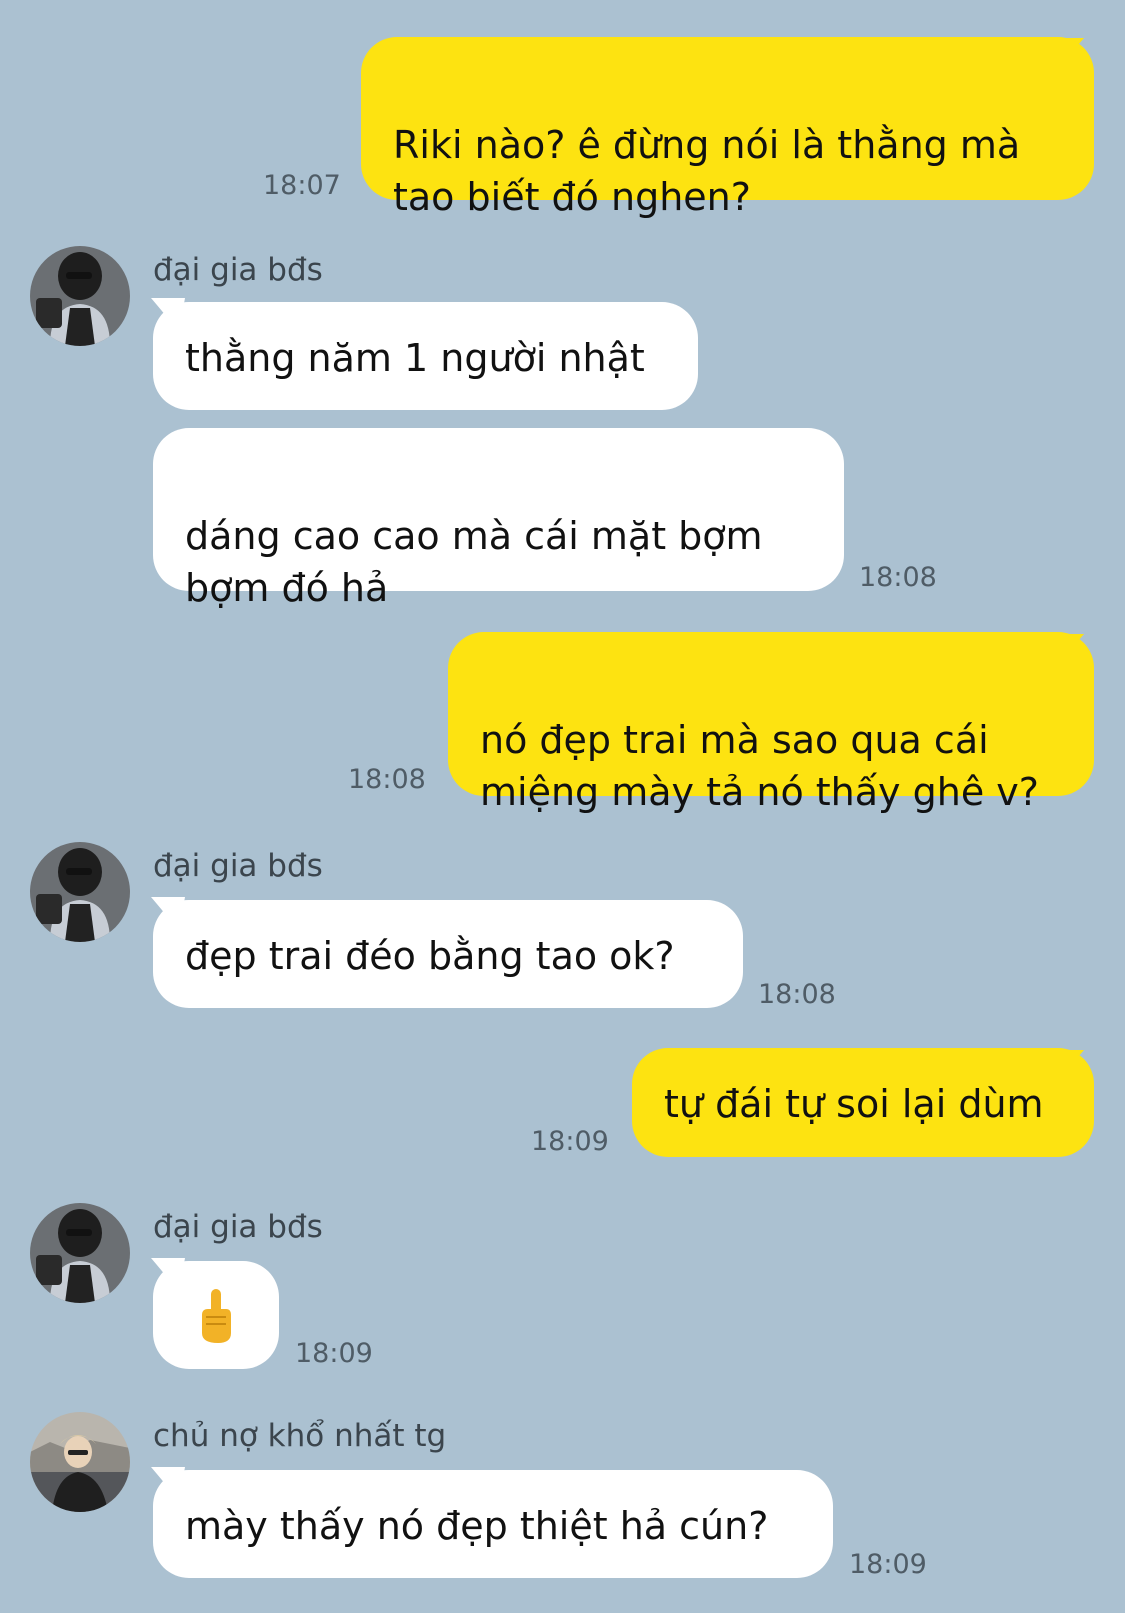 This screenshot has width=1125, height=1613. What do you see at coordinates (854, 1104) in the screenshot?
I see `message-text: tự đái tự soi lại dùm` at bounding box center [854, 1104].